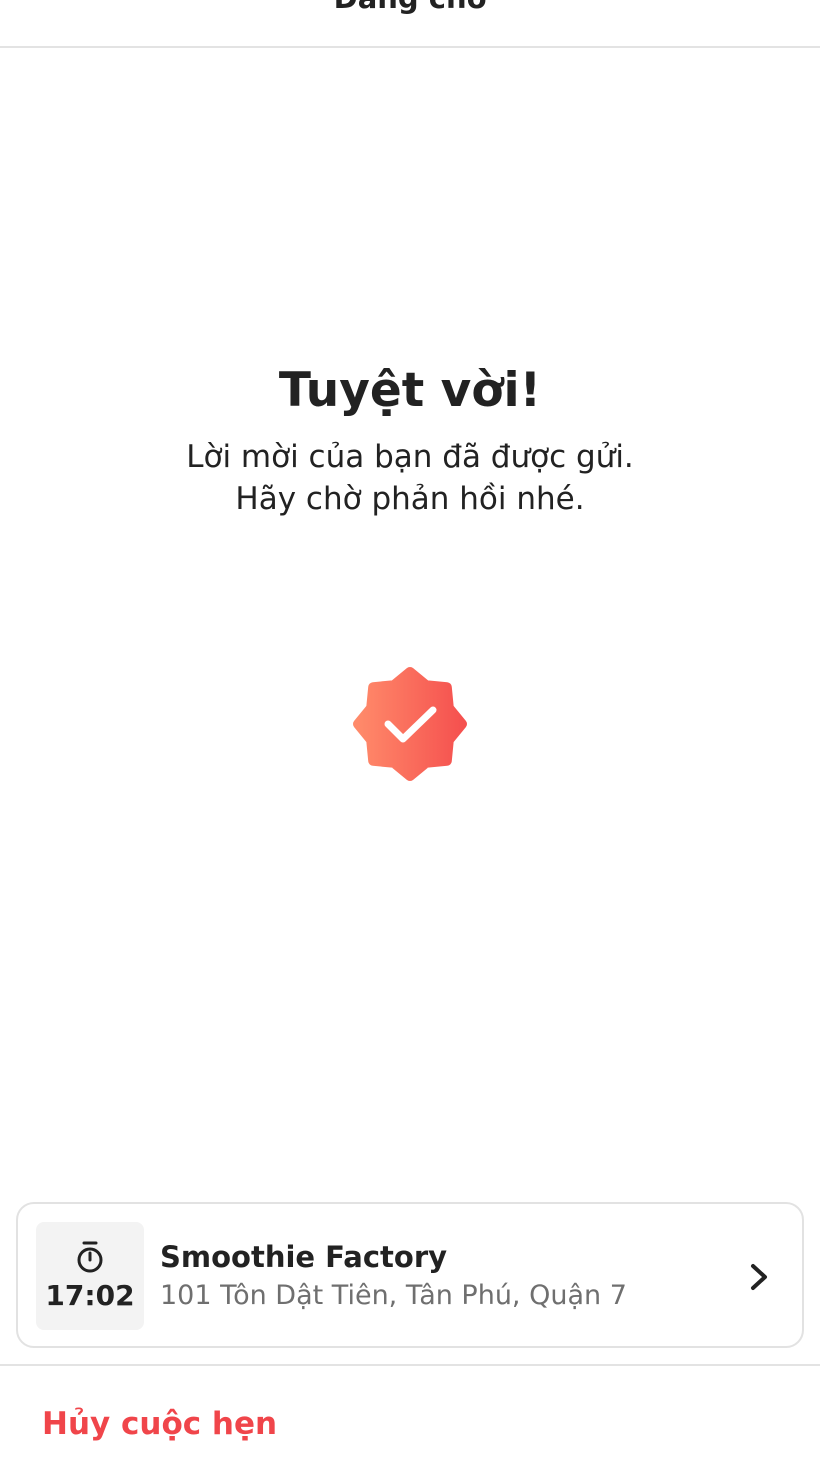 The width and height of the screenshot is (820, 1458). I want to click on success-message-line-2: Hãy chờ phản hồi nhé., so click(410, 499).